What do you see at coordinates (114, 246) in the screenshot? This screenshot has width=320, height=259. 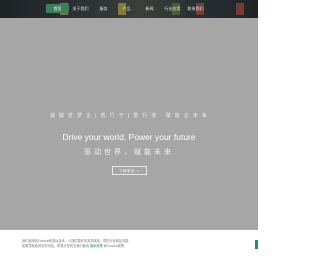 I see `cookie-notice-suffix: 和Cookie政策` at bounding box center [114, 246].